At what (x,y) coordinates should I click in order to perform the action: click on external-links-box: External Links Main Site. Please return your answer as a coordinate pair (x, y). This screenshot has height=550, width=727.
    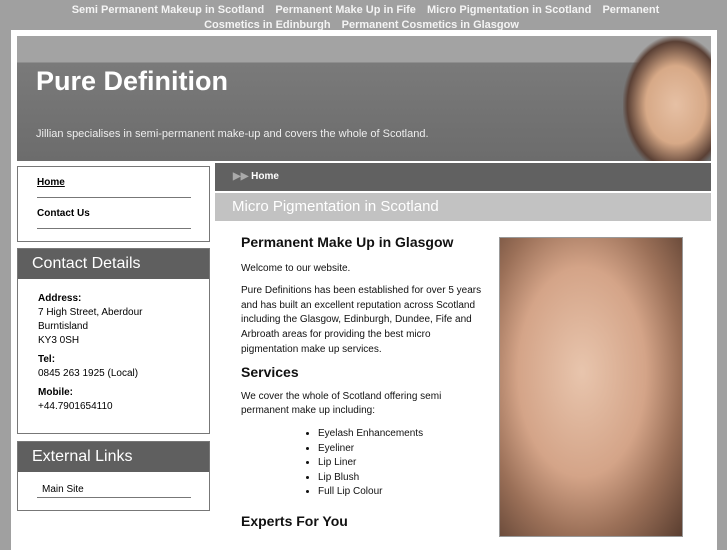
    Looking at the image, I should click on (113, 476).